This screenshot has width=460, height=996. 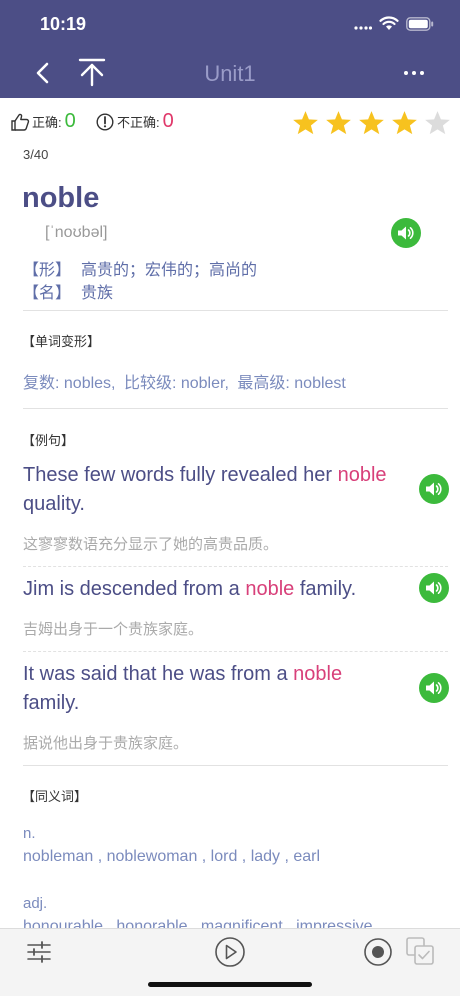 I want to click on comparative-label: 比较级:, so click(x=150, y=383).